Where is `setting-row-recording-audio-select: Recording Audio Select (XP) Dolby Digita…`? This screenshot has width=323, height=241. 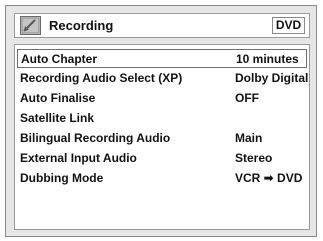 setting-row-recording-audio-select: Recording Audio Select (XP) Dolby Digita… is located at coordinates (163, 78).